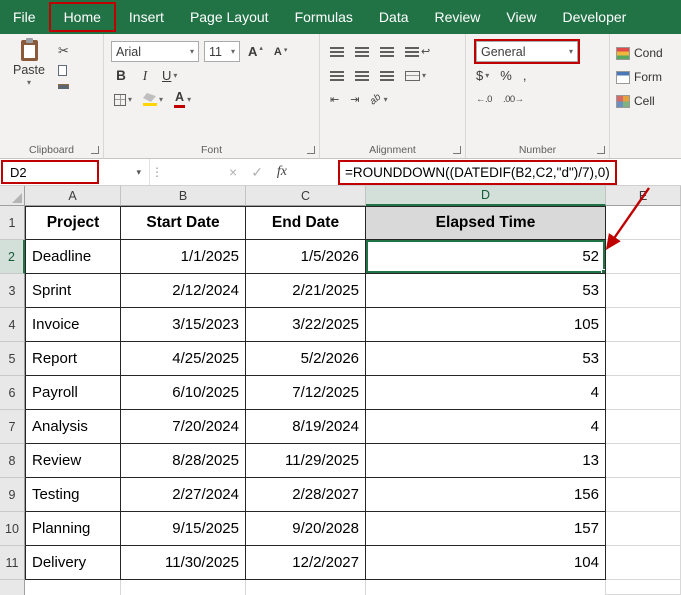 This screenshot has width=681, height=595. I want to click on row-header-9: 9, so click(12, 495).